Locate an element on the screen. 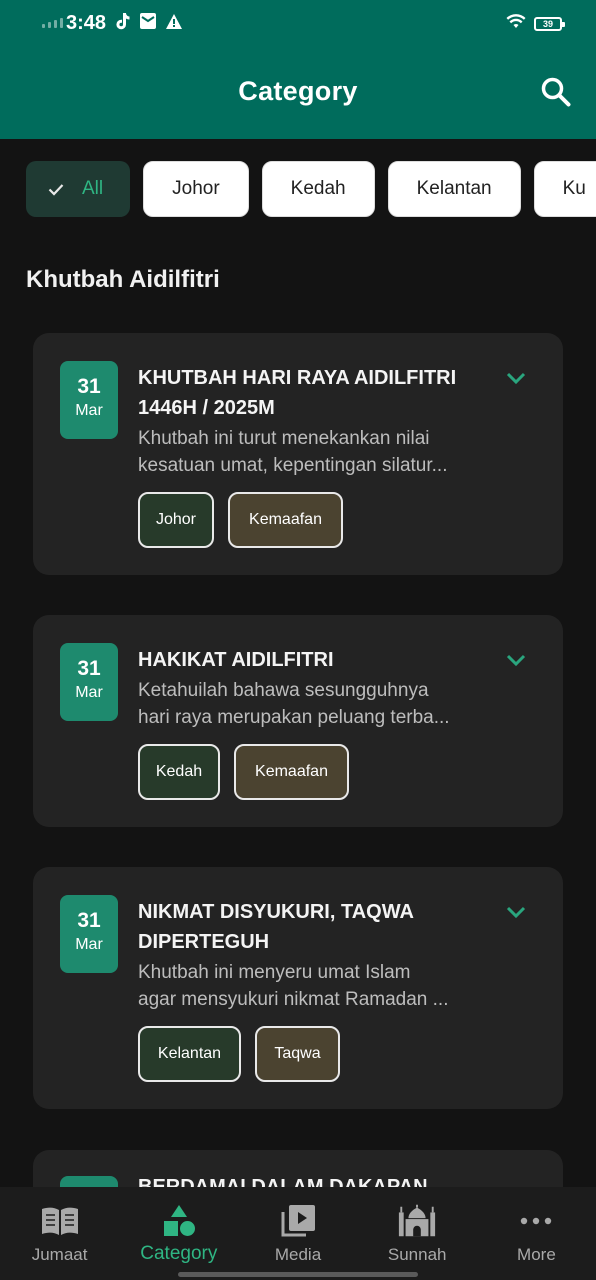  card-desc-line: Ketahuilah bahawa sesungguhnya is located at coordinates (283, 690).